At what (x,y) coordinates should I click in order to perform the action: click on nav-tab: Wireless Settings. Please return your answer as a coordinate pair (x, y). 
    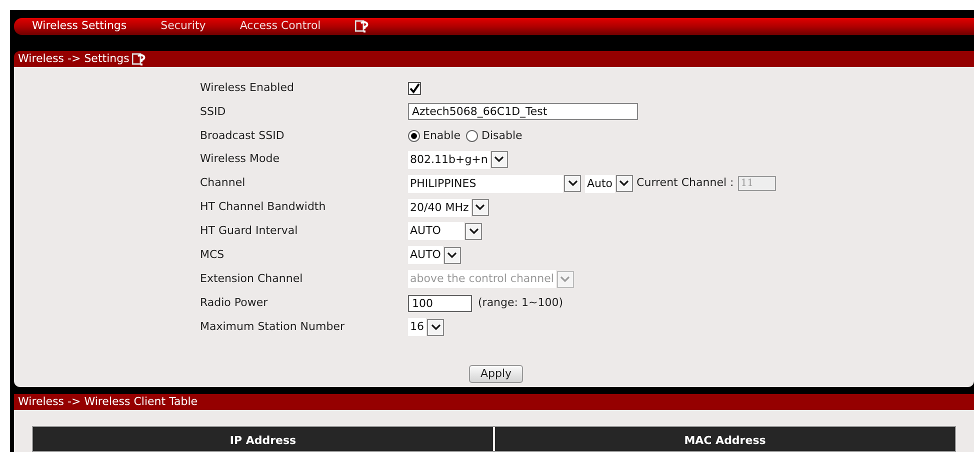
    Looking at the image, I should click on (79, 26).